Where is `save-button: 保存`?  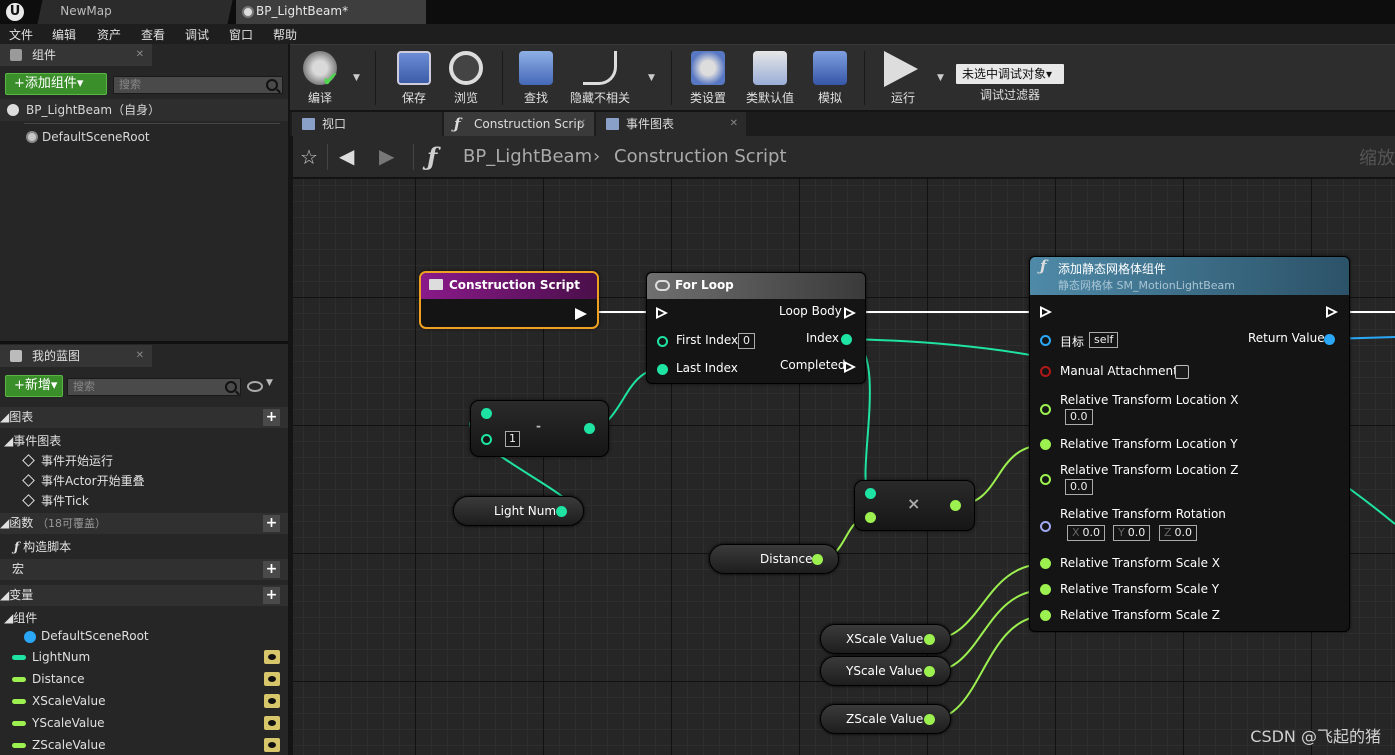
save-button: 保存 is located at coordinates (414, 77).